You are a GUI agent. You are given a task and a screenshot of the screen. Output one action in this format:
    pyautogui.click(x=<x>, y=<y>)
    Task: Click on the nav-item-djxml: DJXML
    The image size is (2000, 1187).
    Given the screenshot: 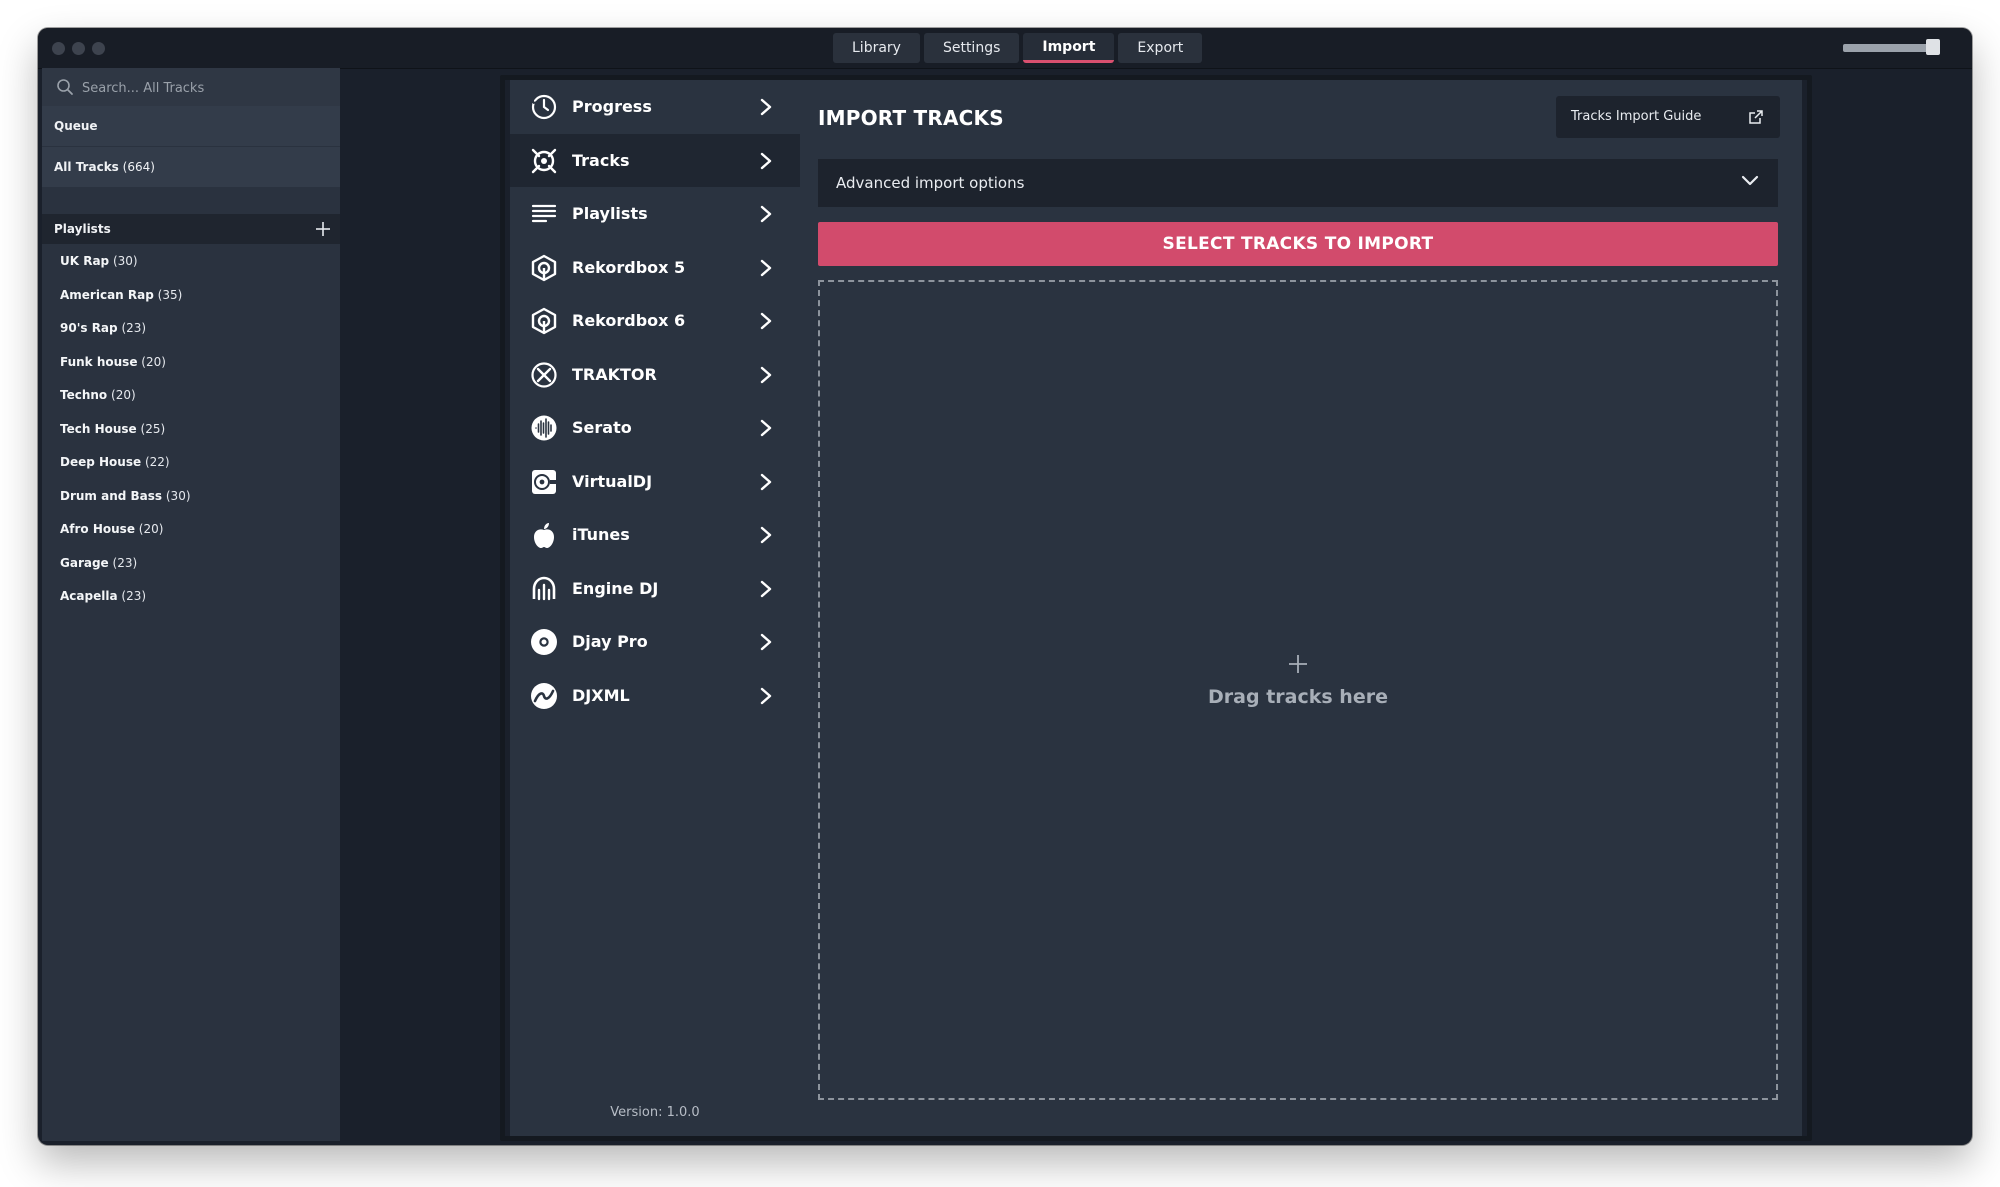 What is the action you would take?
    pyautogui.click(x=655, y=696)
    